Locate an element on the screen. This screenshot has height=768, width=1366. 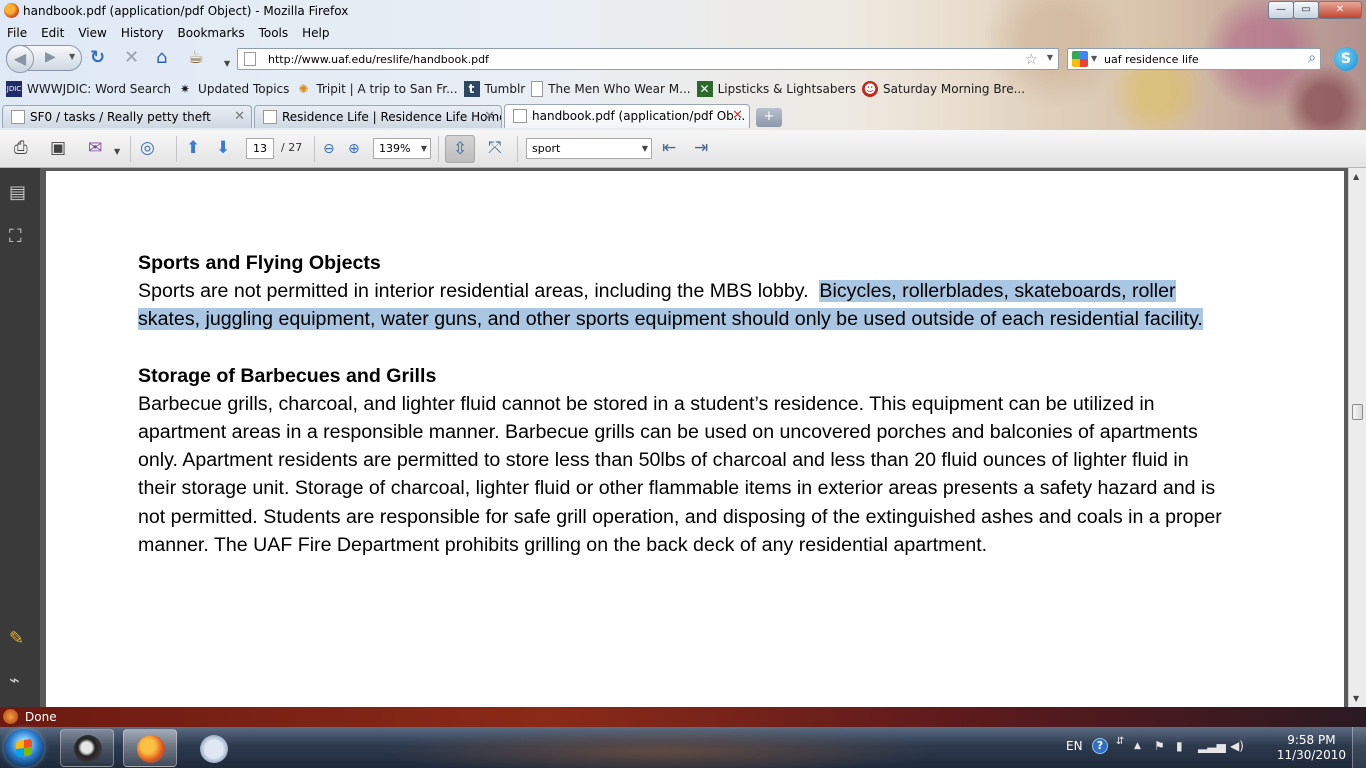
fit-page-button: ⤧ is located at coordinates (496, 149).